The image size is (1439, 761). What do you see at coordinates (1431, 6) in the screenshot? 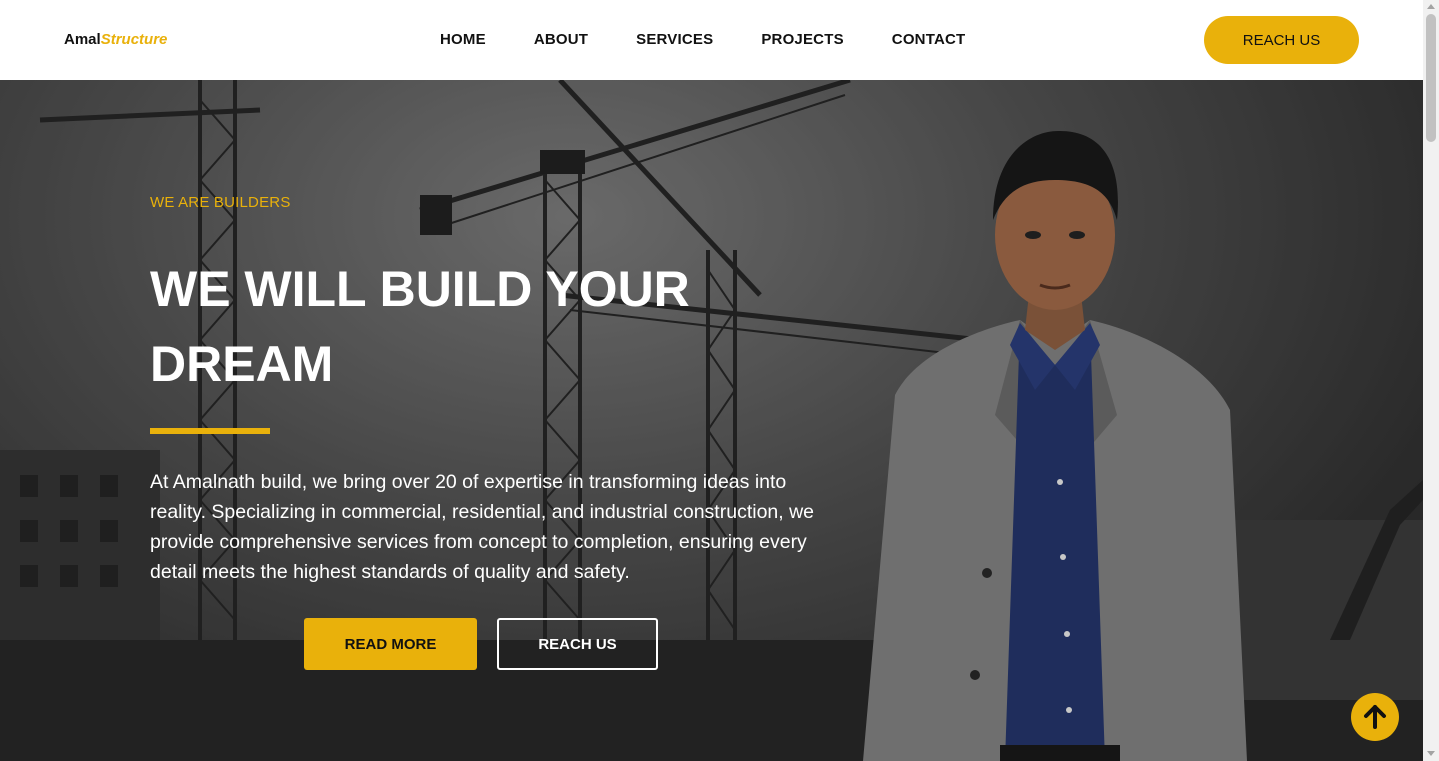
I see `scroll-up-arrow-icon` at bounding box center [1431, 6].